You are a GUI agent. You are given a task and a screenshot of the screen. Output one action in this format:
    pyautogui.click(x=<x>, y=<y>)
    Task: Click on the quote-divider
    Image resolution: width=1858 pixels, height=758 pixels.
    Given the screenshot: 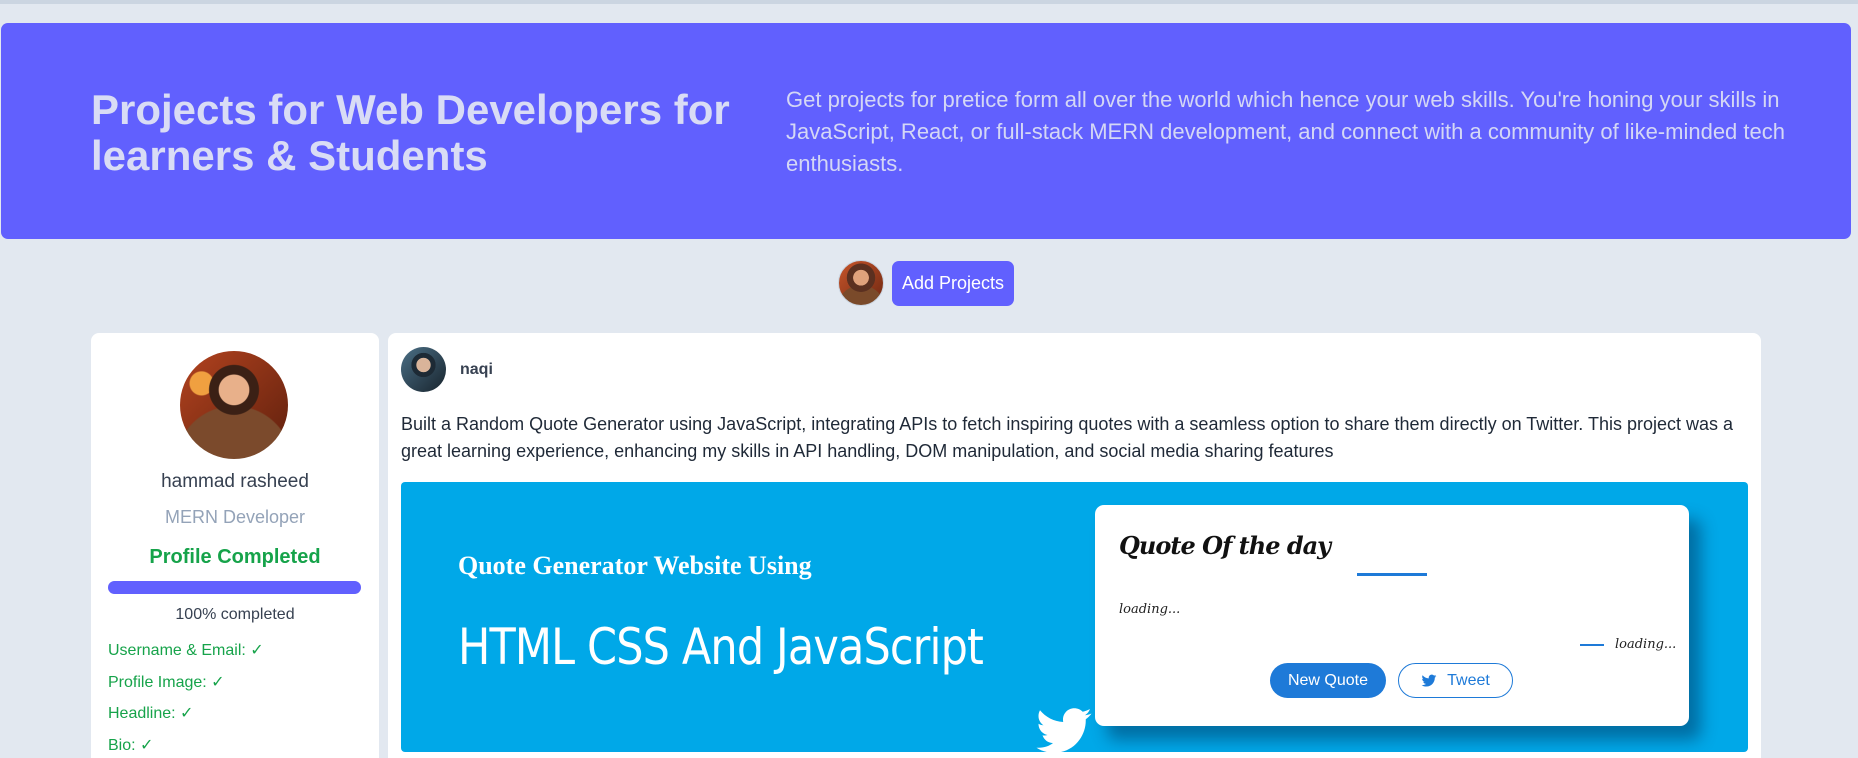 What is the action you would take?
    pyautogui.click(x=1392, y=574)
    